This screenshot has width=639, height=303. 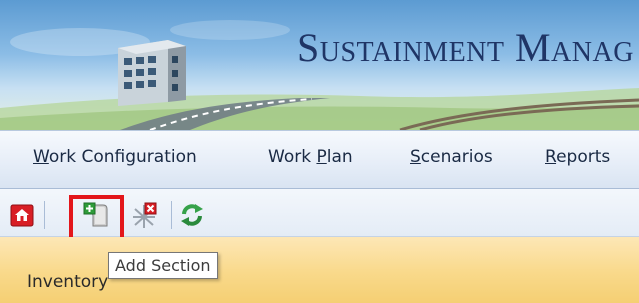 I want to click on home-icon, so click(x=22, y=215).